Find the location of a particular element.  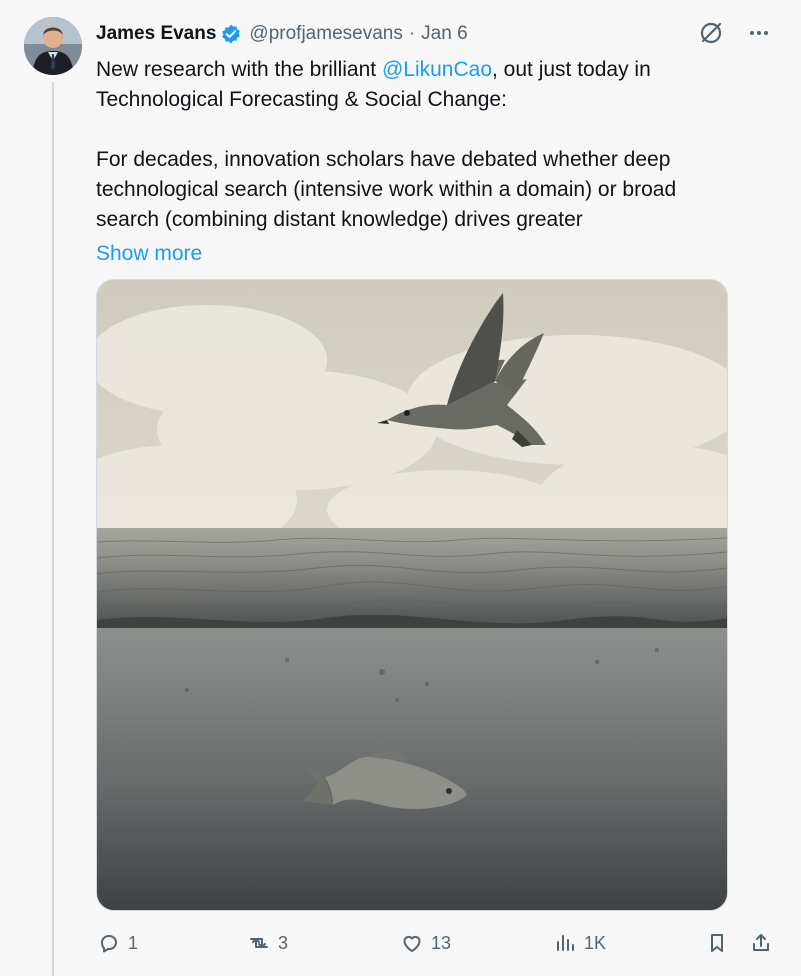

tweet-date: Jan 6 is located at coordinates (444, 34).